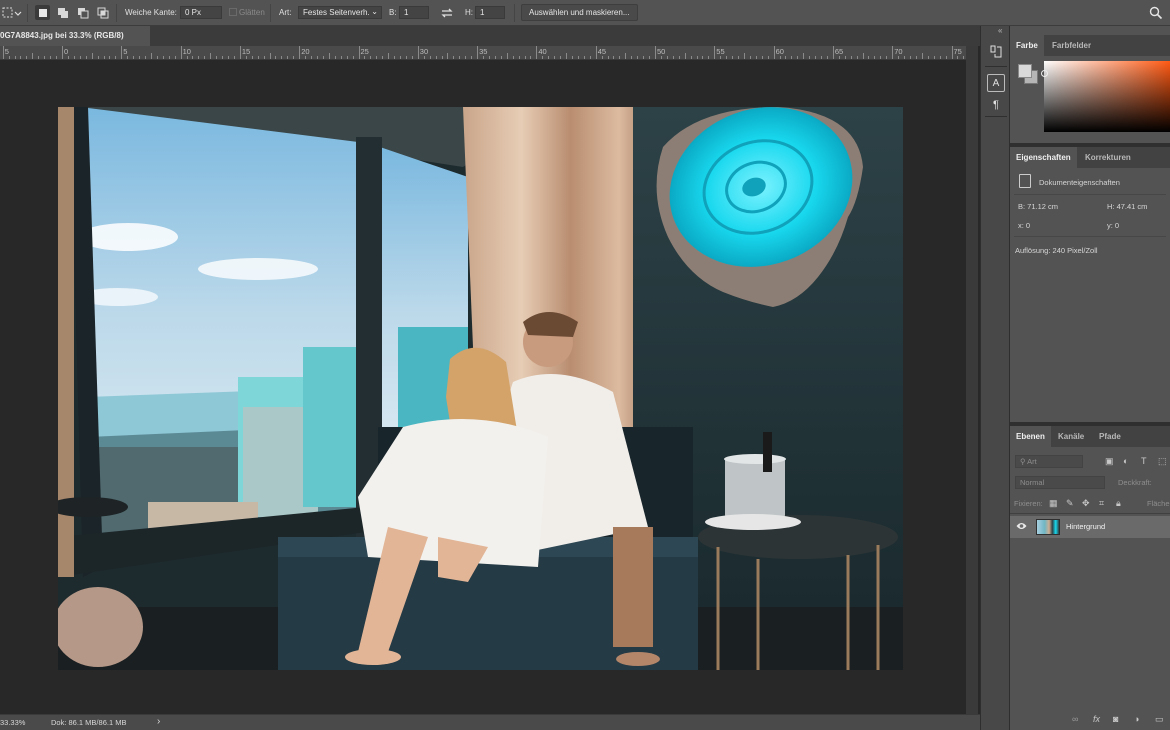  I want to click on resolution-value: Auflösung: 240 Pixel/Zoll, so click(1056, 250).